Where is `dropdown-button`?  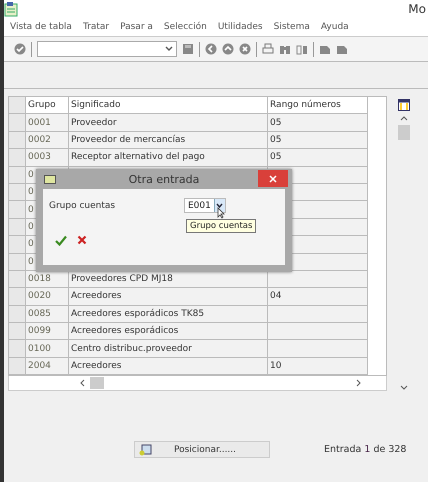 dropdown-button is located at coordinates (219, 205).